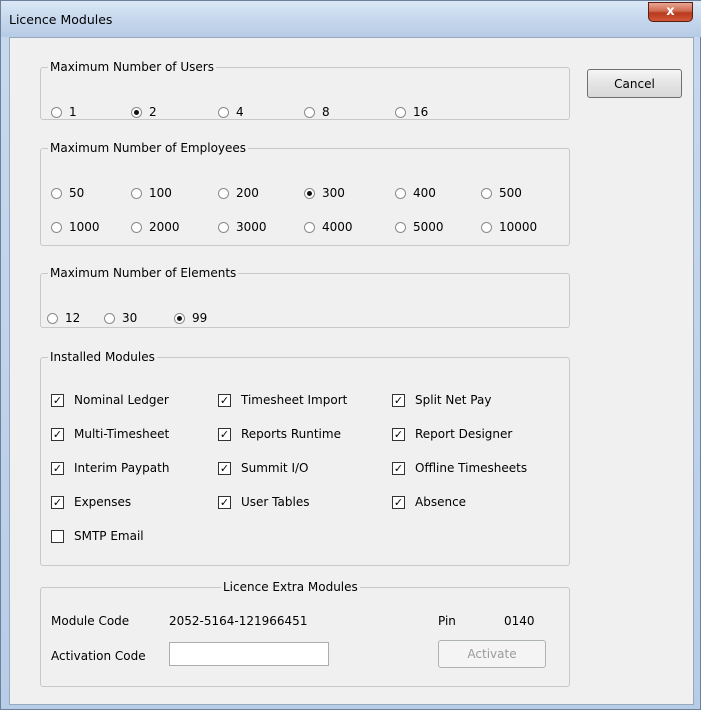 Image resolution: width=701 pixels, height=710 pixels. What do you see at coordinates (247, 193) in the screenshot?
I see `employees-option-label: 200` at bounding box center [247, 193].